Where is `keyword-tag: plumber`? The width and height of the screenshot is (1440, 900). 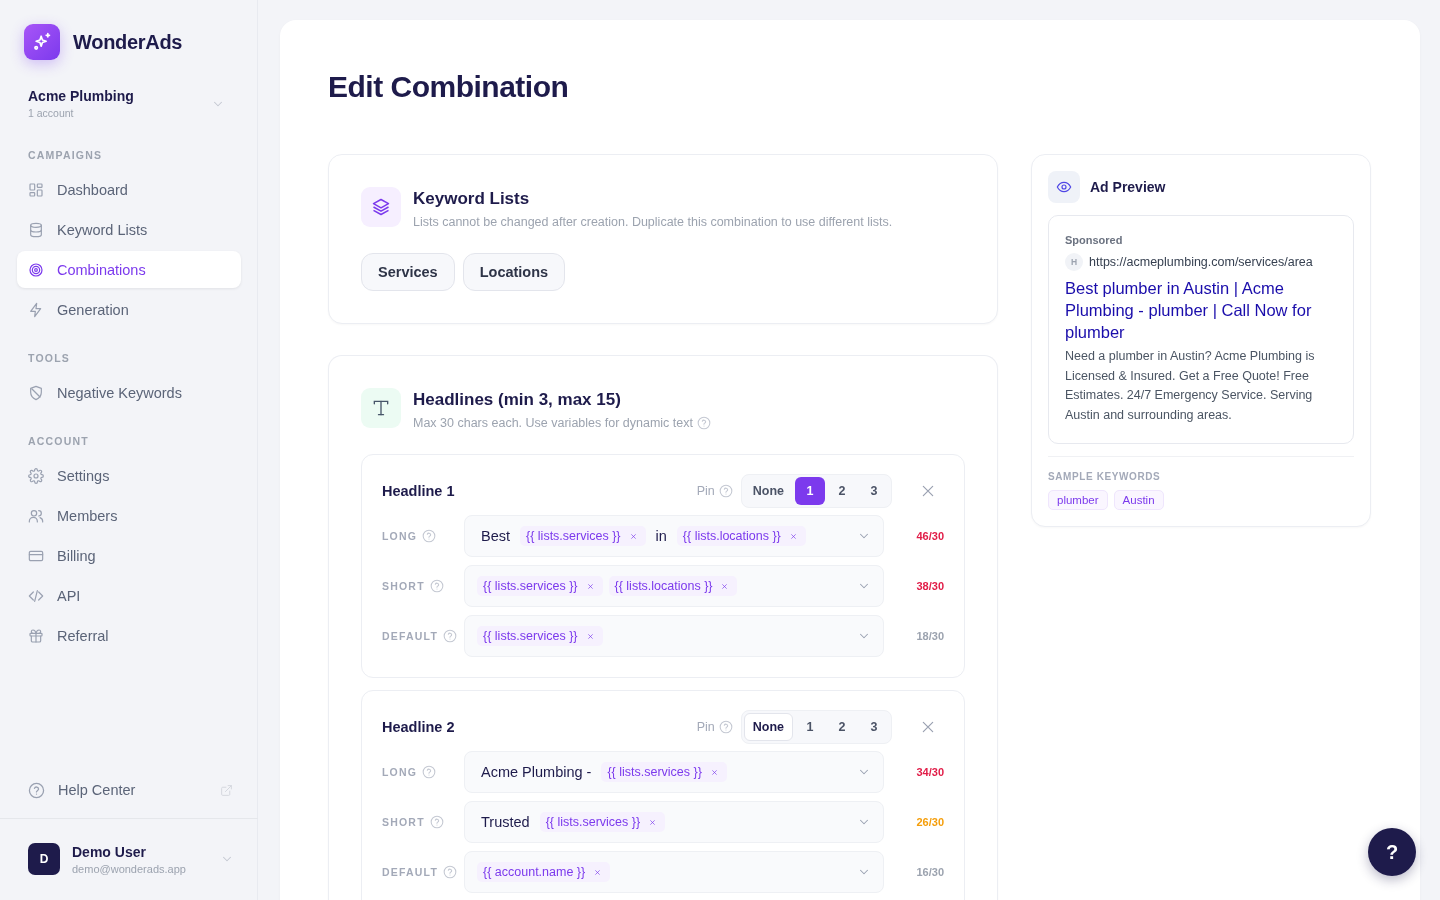 keyword-tag: plumber is located at coordinates (1078, 500).